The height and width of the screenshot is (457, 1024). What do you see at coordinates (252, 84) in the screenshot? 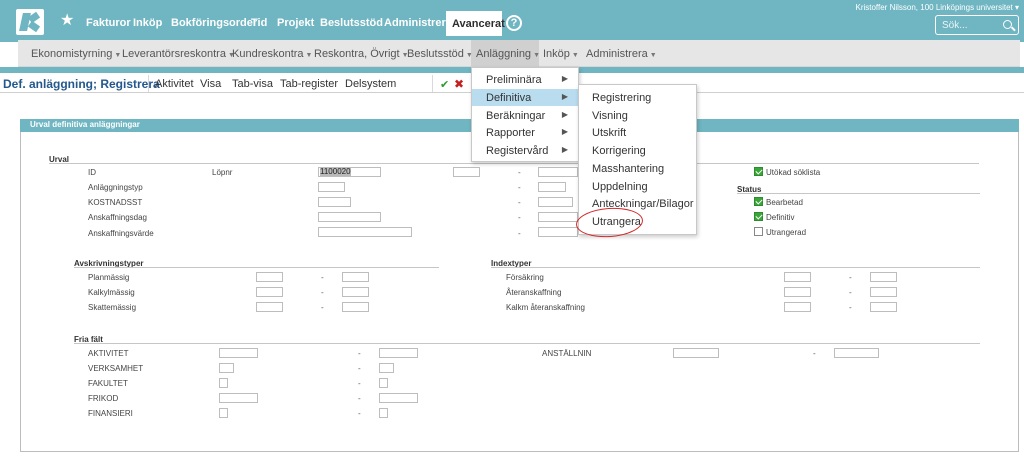
I see `toolbar-tab-visa: Tab-visa` at bounding box center [252, 84].